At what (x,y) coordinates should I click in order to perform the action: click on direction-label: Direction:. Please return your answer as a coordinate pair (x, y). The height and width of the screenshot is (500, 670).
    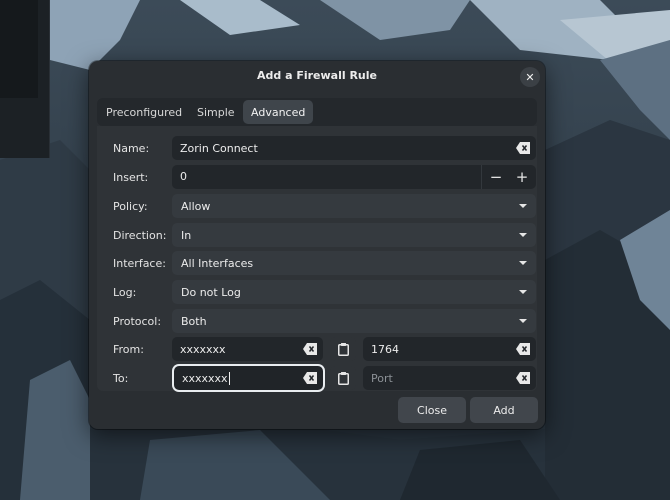
    Looking at the image, I should click on (140, 235).